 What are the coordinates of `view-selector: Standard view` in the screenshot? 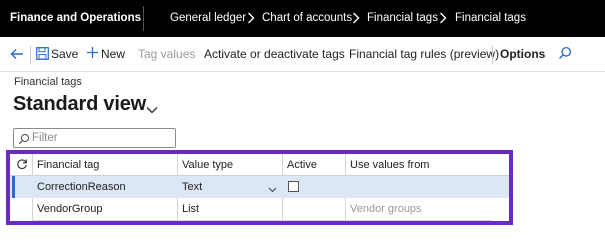 It's located at (79, 104).